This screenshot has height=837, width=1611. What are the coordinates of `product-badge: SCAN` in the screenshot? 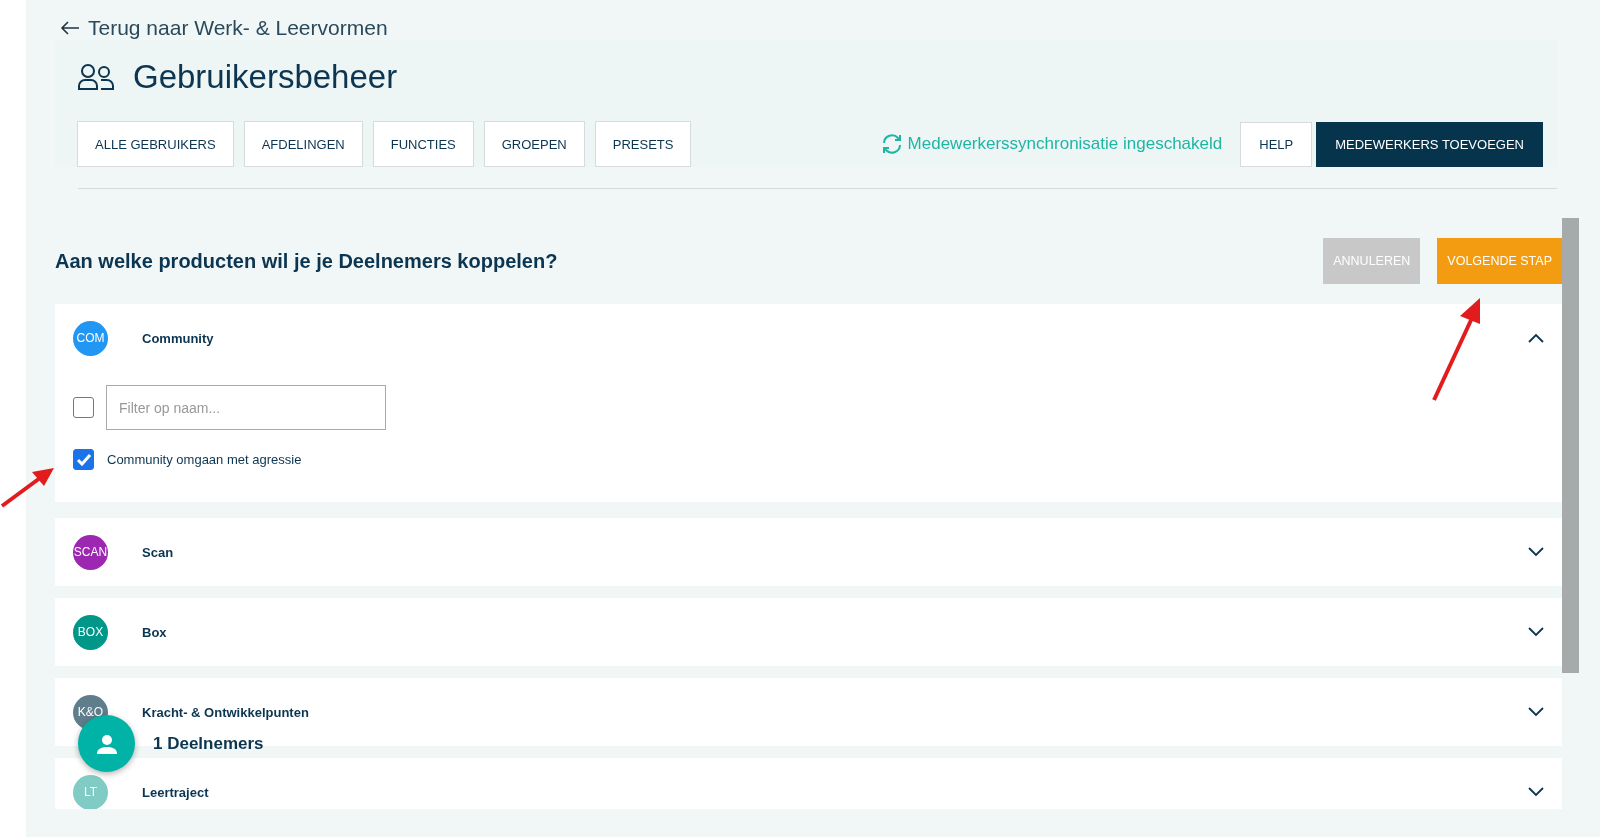 It's located at (90, 552).